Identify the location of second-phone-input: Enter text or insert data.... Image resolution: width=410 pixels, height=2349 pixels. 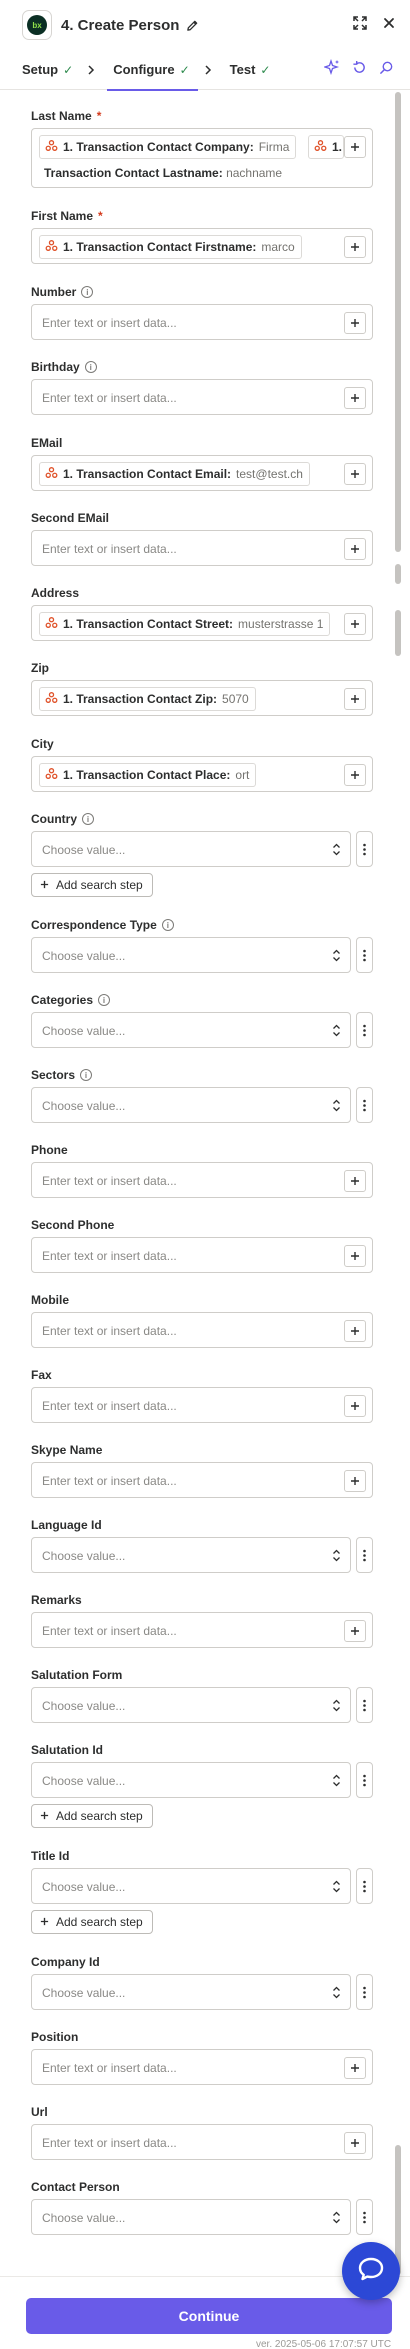
(202, 1255).